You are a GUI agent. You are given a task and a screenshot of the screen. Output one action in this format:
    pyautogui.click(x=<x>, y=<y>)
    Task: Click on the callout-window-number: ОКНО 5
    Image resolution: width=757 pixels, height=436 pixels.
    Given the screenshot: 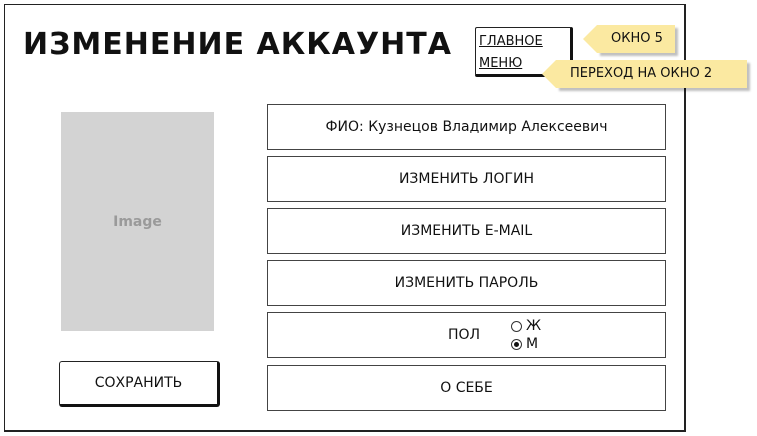 What is the action you would take?
    pyautogui.click(x=629, y=39)
    